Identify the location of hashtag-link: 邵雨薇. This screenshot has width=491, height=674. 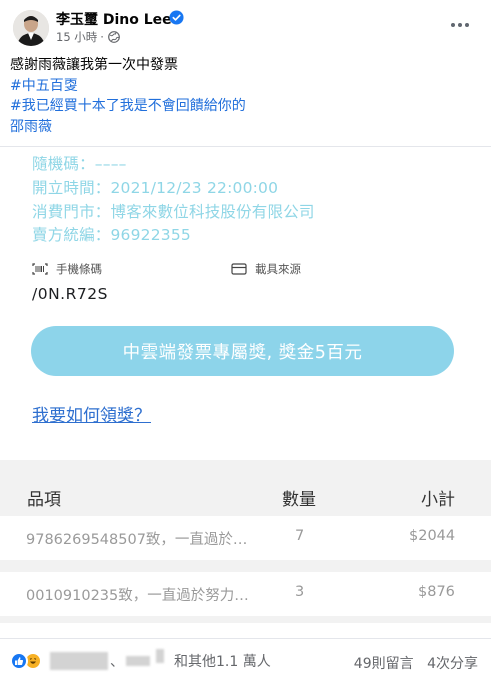
(128, 127).